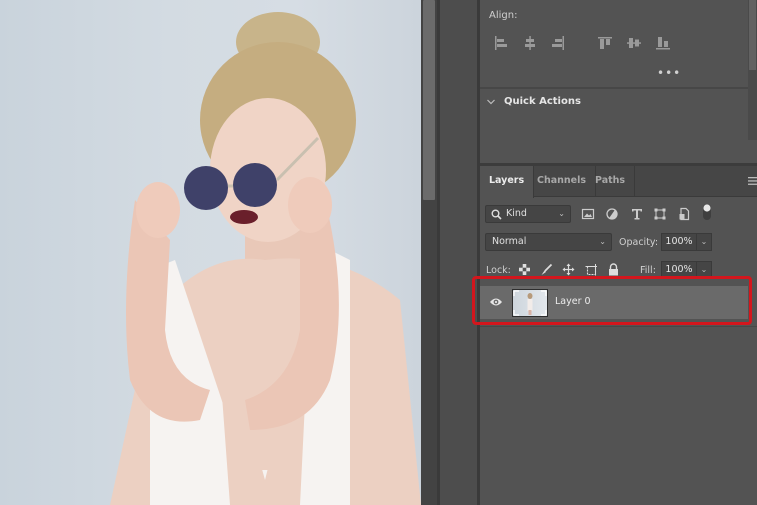  What do you see at coordinates (530, 43) in the screenshot?
I see `align-horizontal-centers-icon` at bounding box center [530, 43].